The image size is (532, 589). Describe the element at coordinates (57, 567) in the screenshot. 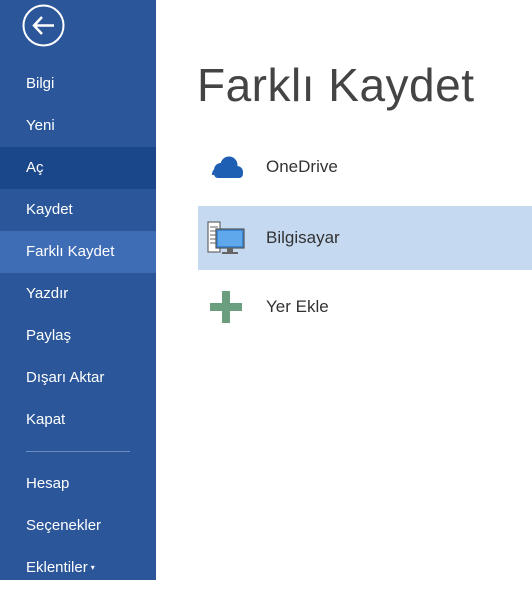

I see `nav-item-add-ins-label: Eklentiler` at that location.